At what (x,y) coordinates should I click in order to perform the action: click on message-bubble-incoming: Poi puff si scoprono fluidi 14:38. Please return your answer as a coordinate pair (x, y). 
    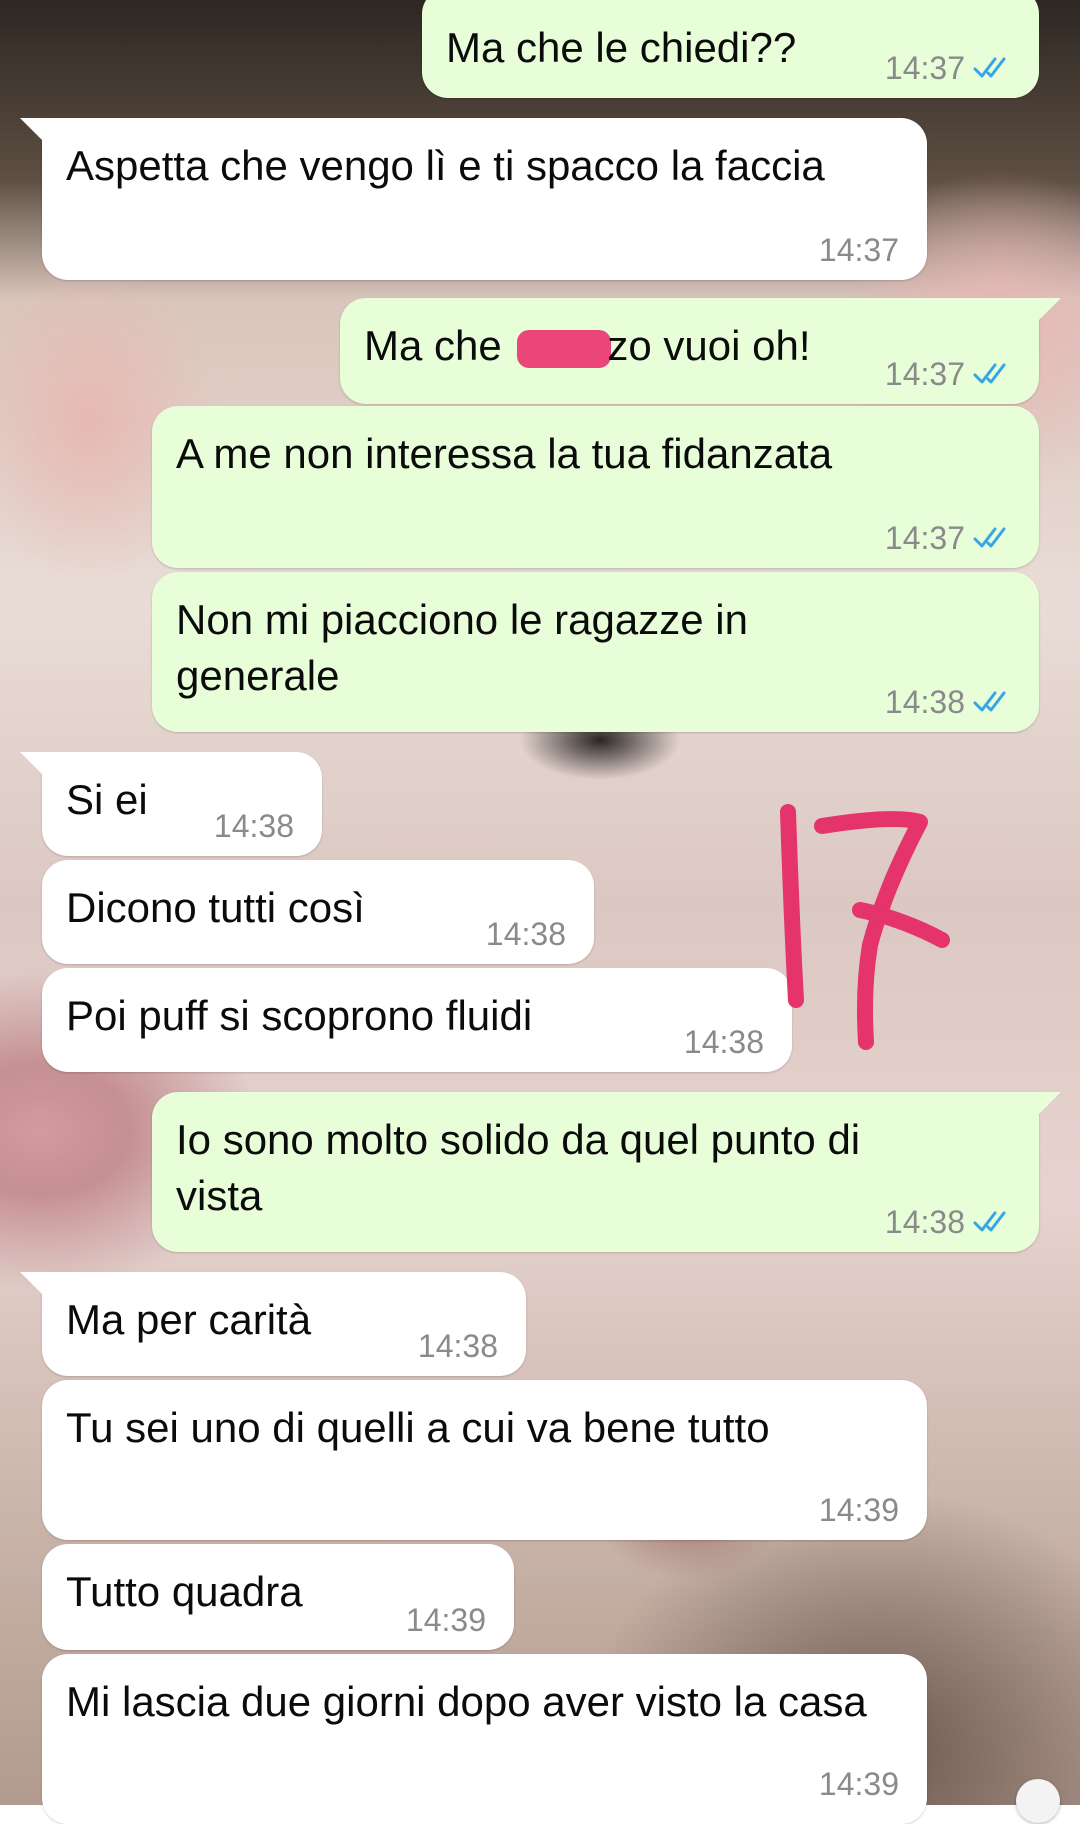
    Looking at the image, I should click on (417, 1020).